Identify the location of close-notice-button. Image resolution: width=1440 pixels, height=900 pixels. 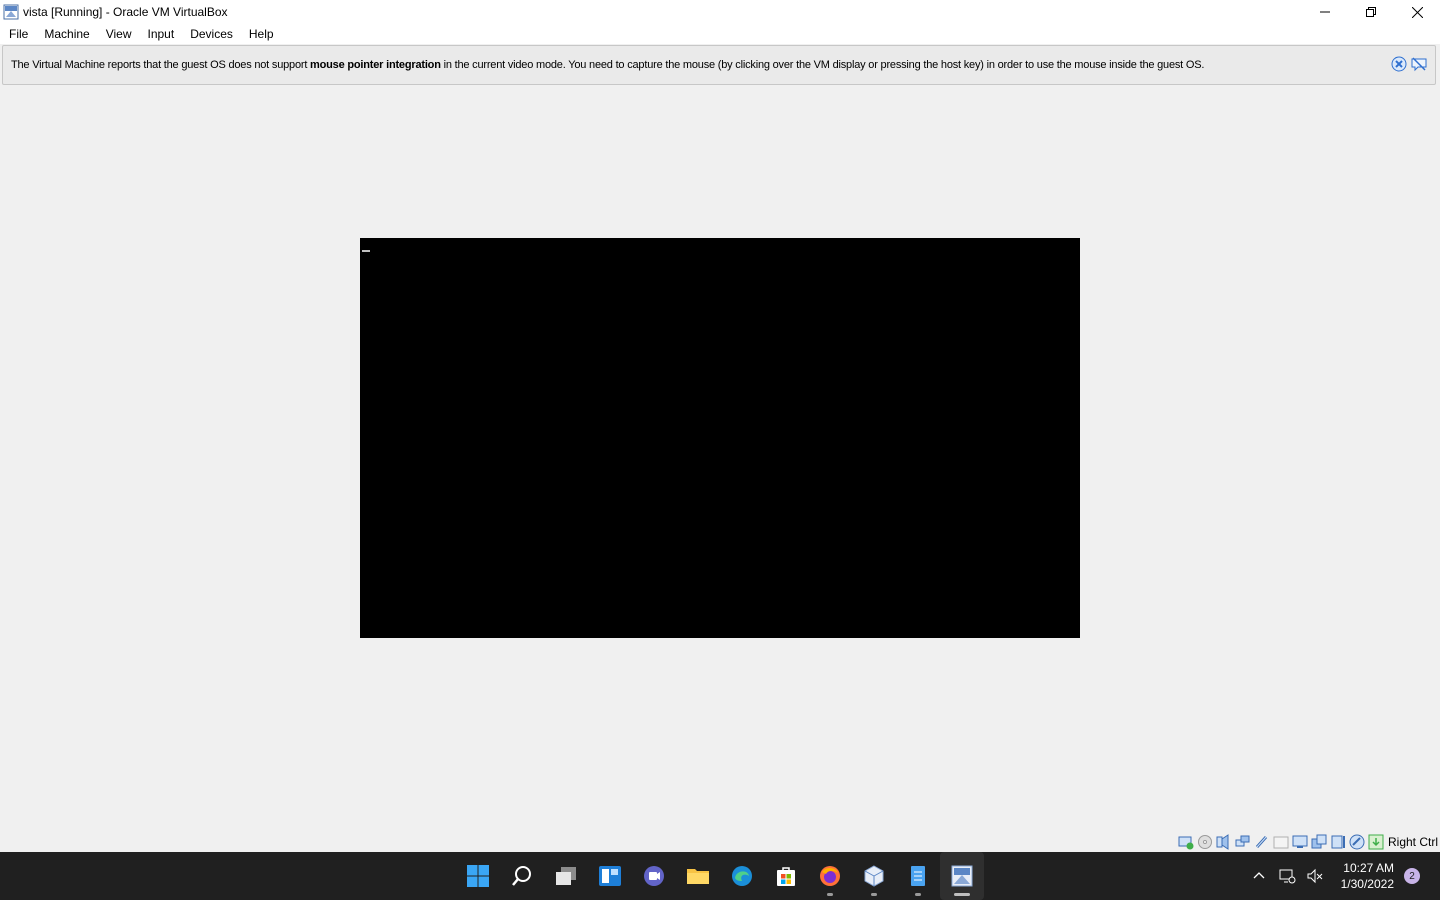
(1399, 64).